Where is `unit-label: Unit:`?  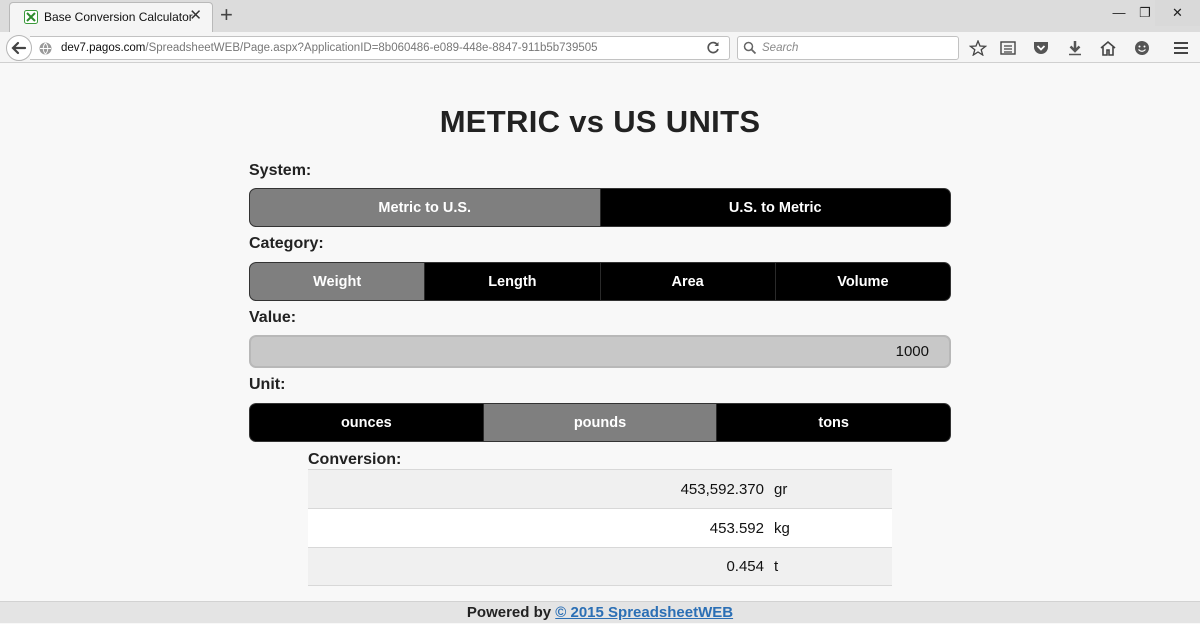
unit-label: Unit: is located at coordinates (267, 384).